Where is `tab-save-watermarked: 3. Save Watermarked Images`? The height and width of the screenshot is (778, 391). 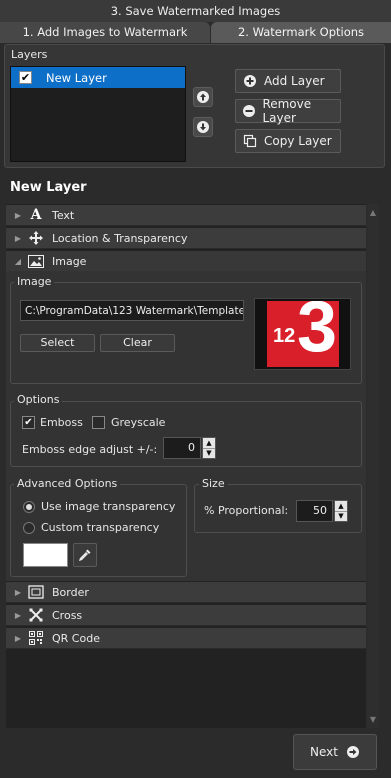
tab-save-watermarked: 3. Save Watermarked Images is located at coordinates (195, 11).